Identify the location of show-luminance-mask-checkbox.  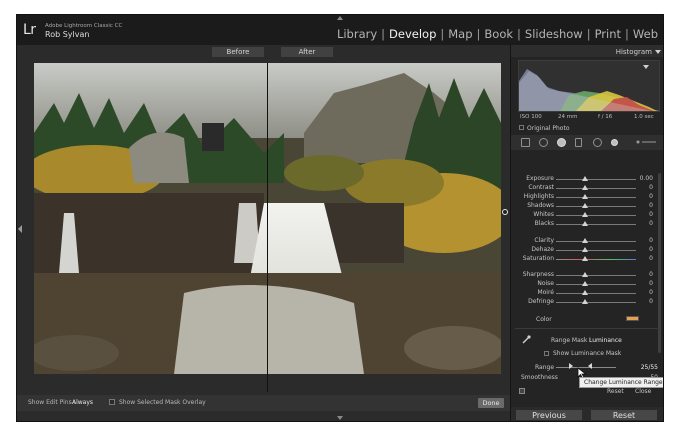
(546, 353).